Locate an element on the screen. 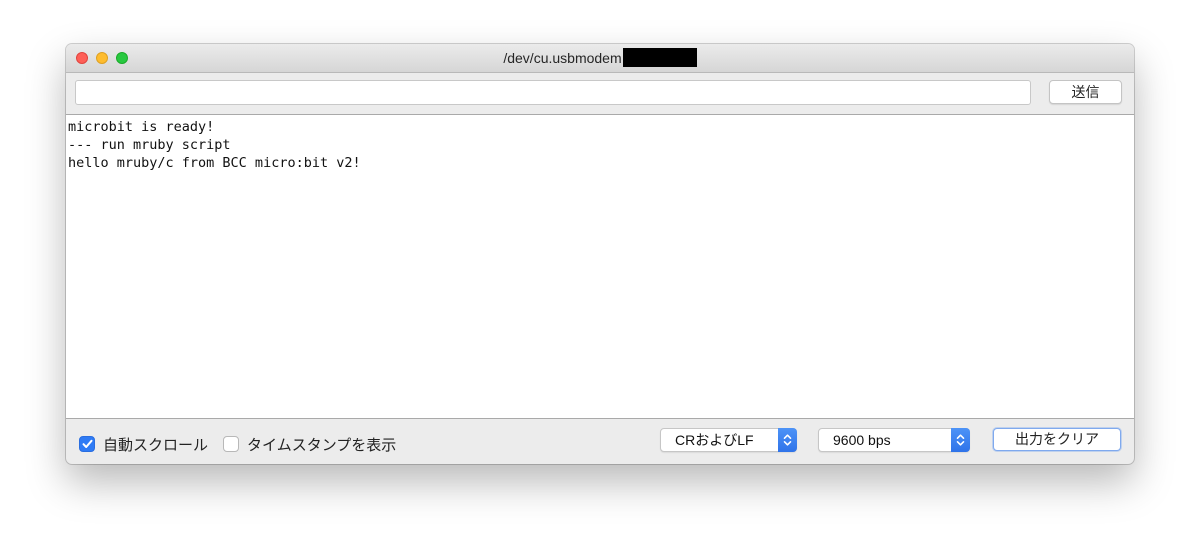 This screenshot has width=1200, height=551. checkmark-icon is located at coordinates (87, 443).